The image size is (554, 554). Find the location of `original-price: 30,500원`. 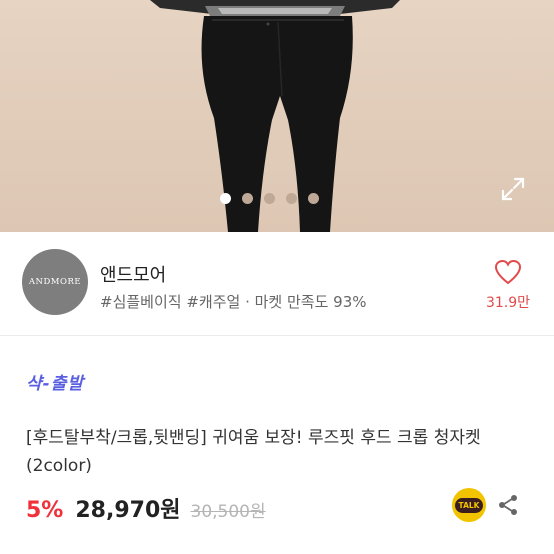

original-price: 30,500원 is located at coordinates (228, 512).